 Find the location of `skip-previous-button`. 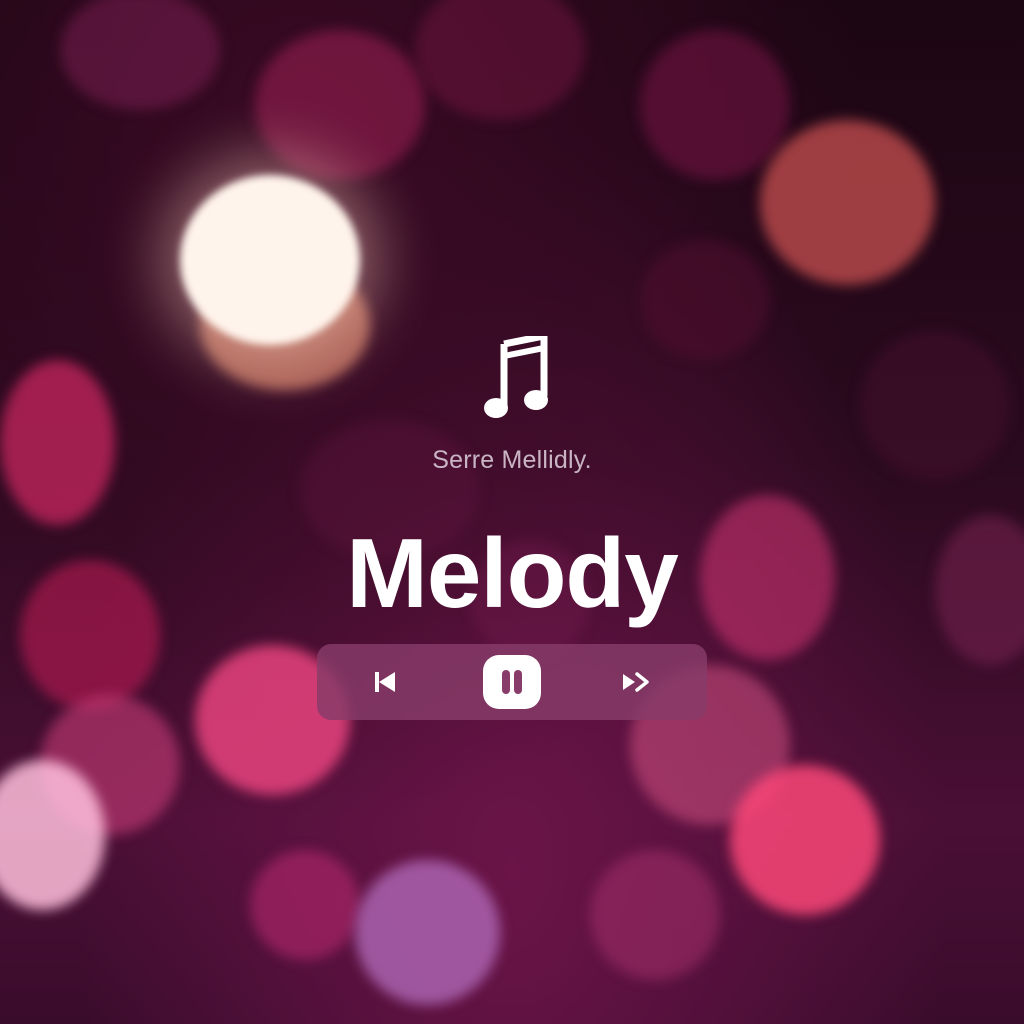

skip-previous-button is located at coordinates (385, 682).